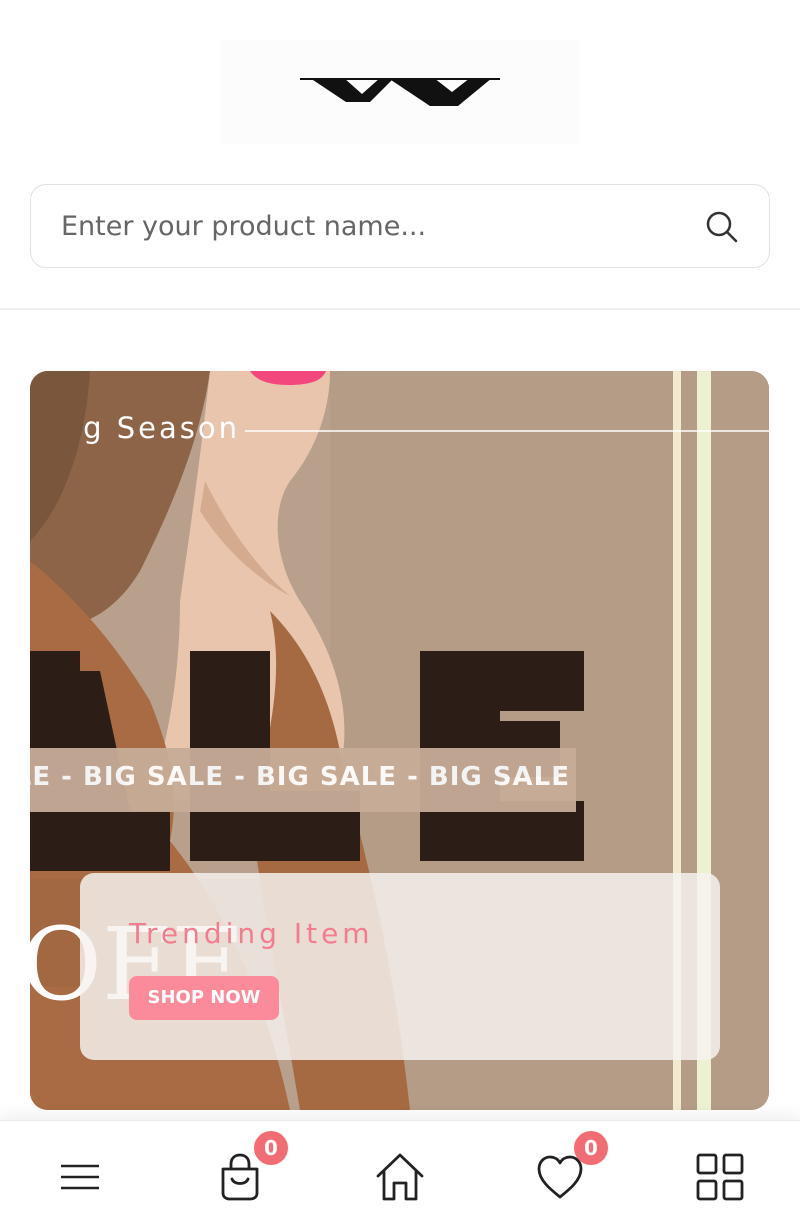 The image size is (800, 1232). I want to click on card-title: Trending Item, so click(251, 933).